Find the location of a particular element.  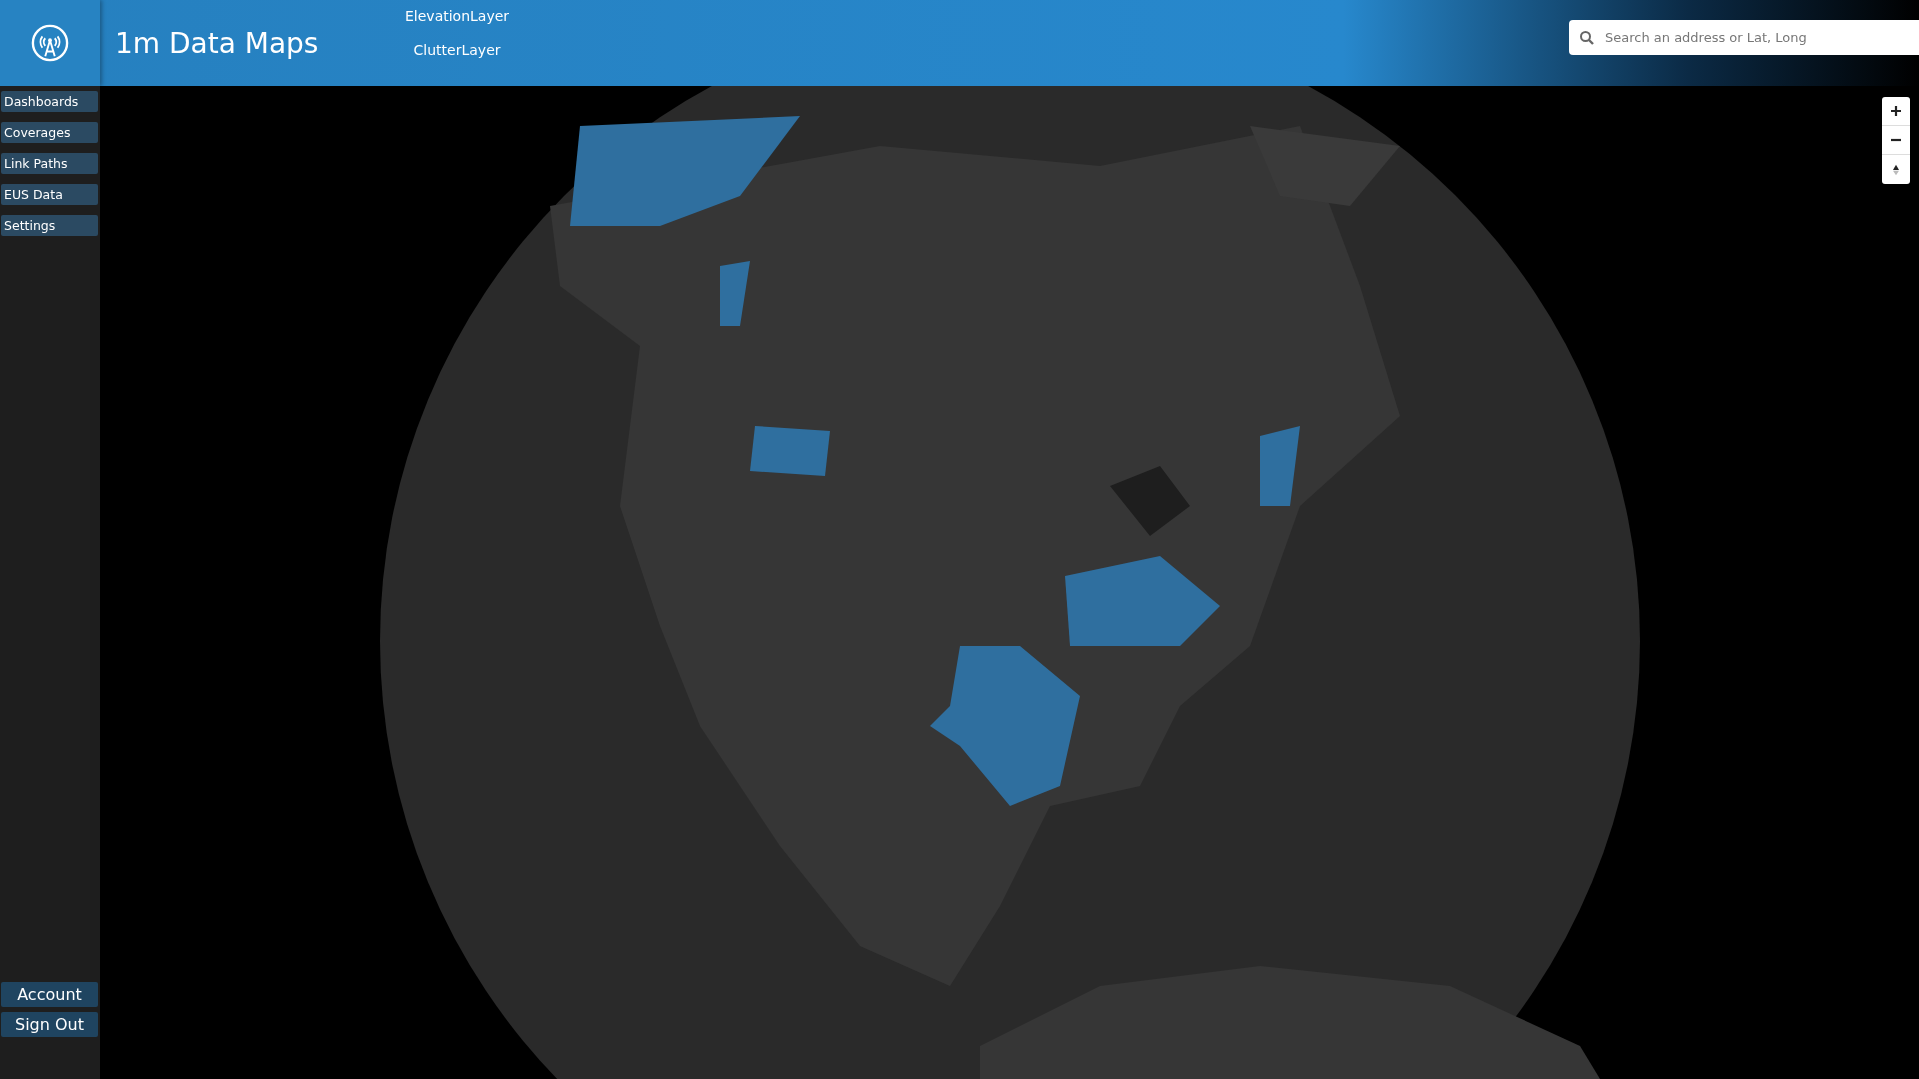

search-field: Search an address or Lat, Long is located at coordinates (1744, 37).